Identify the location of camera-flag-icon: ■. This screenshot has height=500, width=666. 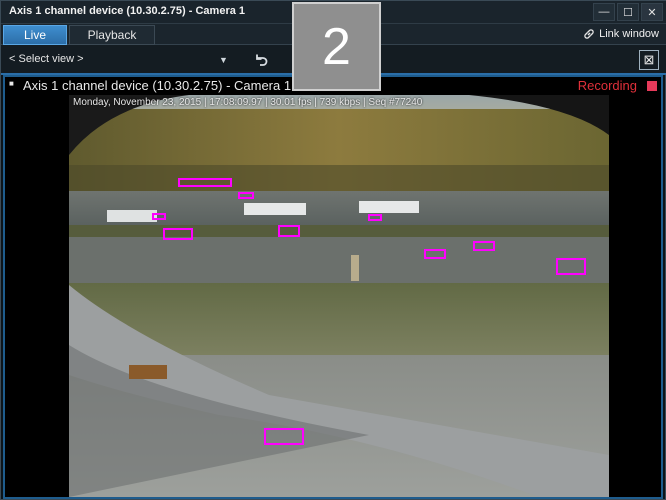
(11, 83).